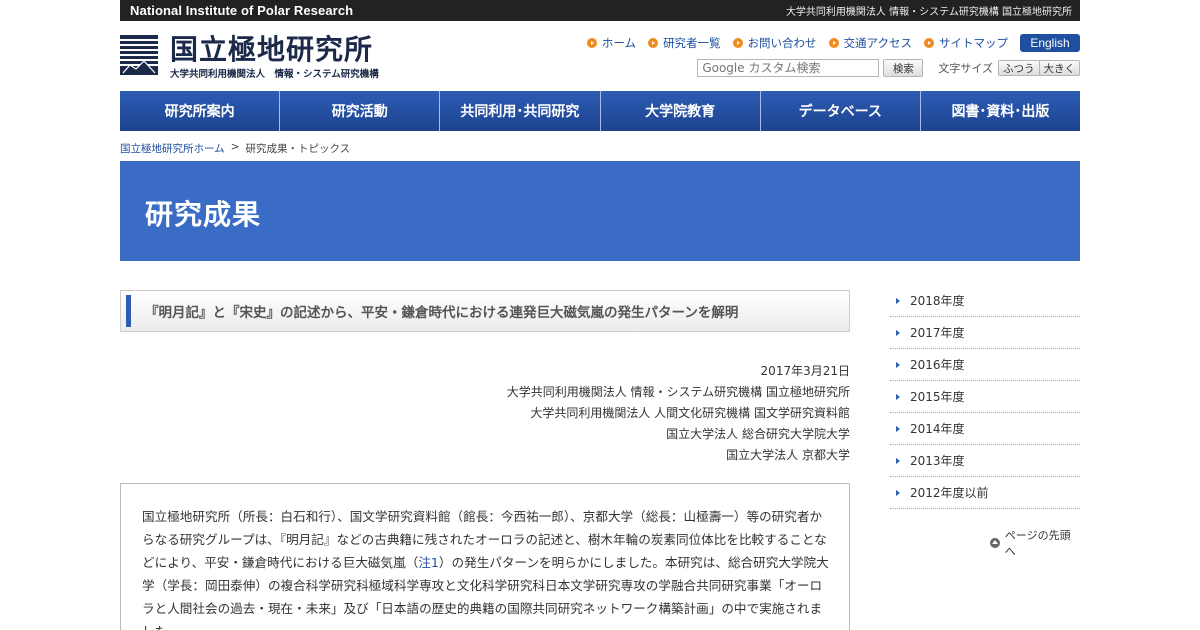 This screenshot has height=630, width=1200. Describe the element at coordinates (758, 434) in the screenshot. I see `article-org: 国立大学法人 総合研究大学院大学` at that location.